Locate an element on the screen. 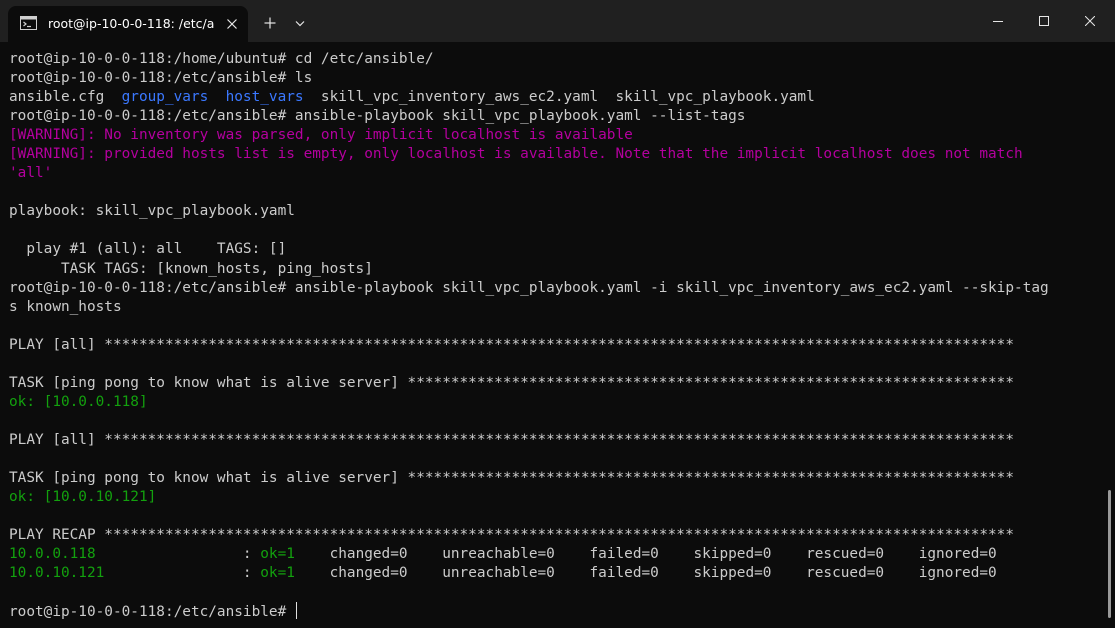 Image resolution: width=1115 pixels, height=628 pixels. minimize-button is located at coordinates (998, 21).